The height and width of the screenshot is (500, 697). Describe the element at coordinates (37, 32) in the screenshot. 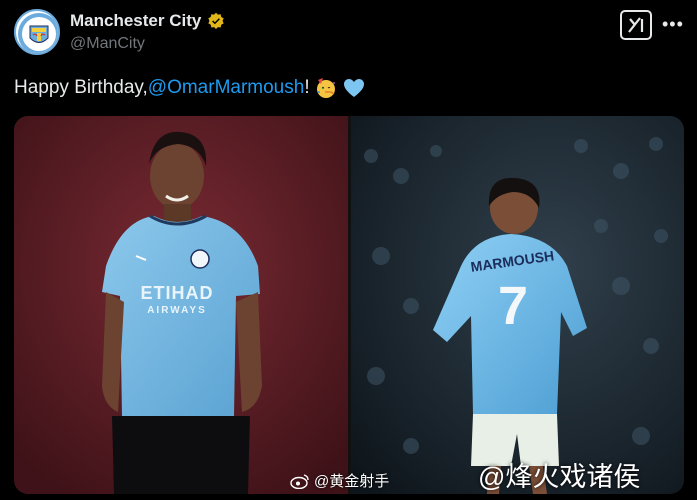

I see `mancity-avatar` at that location.